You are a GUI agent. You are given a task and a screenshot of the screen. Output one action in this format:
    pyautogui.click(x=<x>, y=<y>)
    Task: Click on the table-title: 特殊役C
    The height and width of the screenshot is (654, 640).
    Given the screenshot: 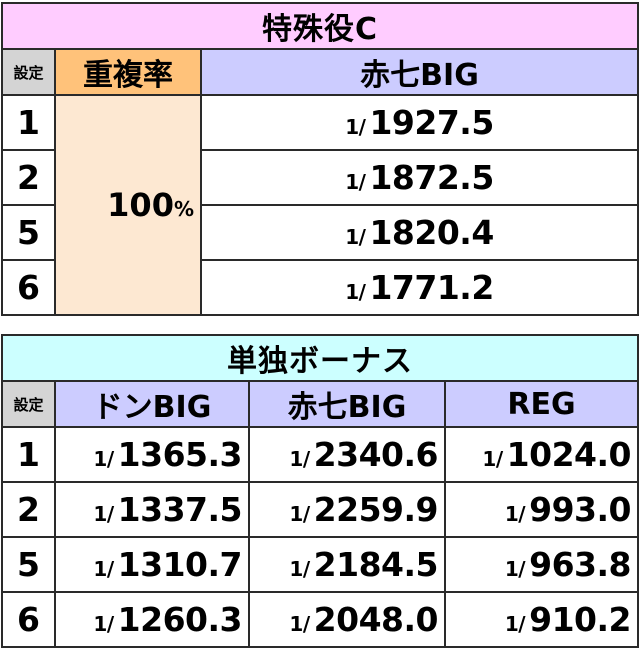 What is the action you would take?
    pyautogui.click(x=320, y=26)
    